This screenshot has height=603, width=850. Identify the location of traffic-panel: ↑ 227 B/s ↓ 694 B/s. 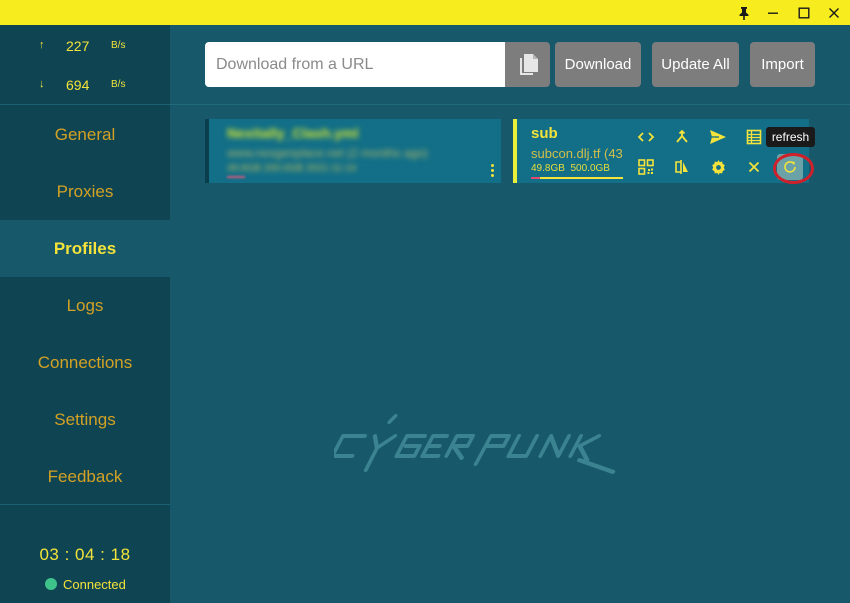
(85, 65).